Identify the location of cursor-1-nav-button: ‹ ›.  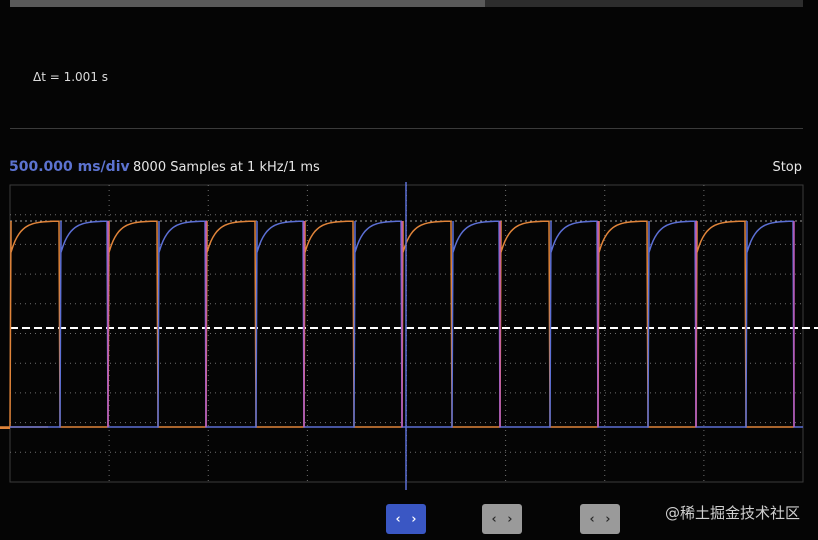
(406, 519).